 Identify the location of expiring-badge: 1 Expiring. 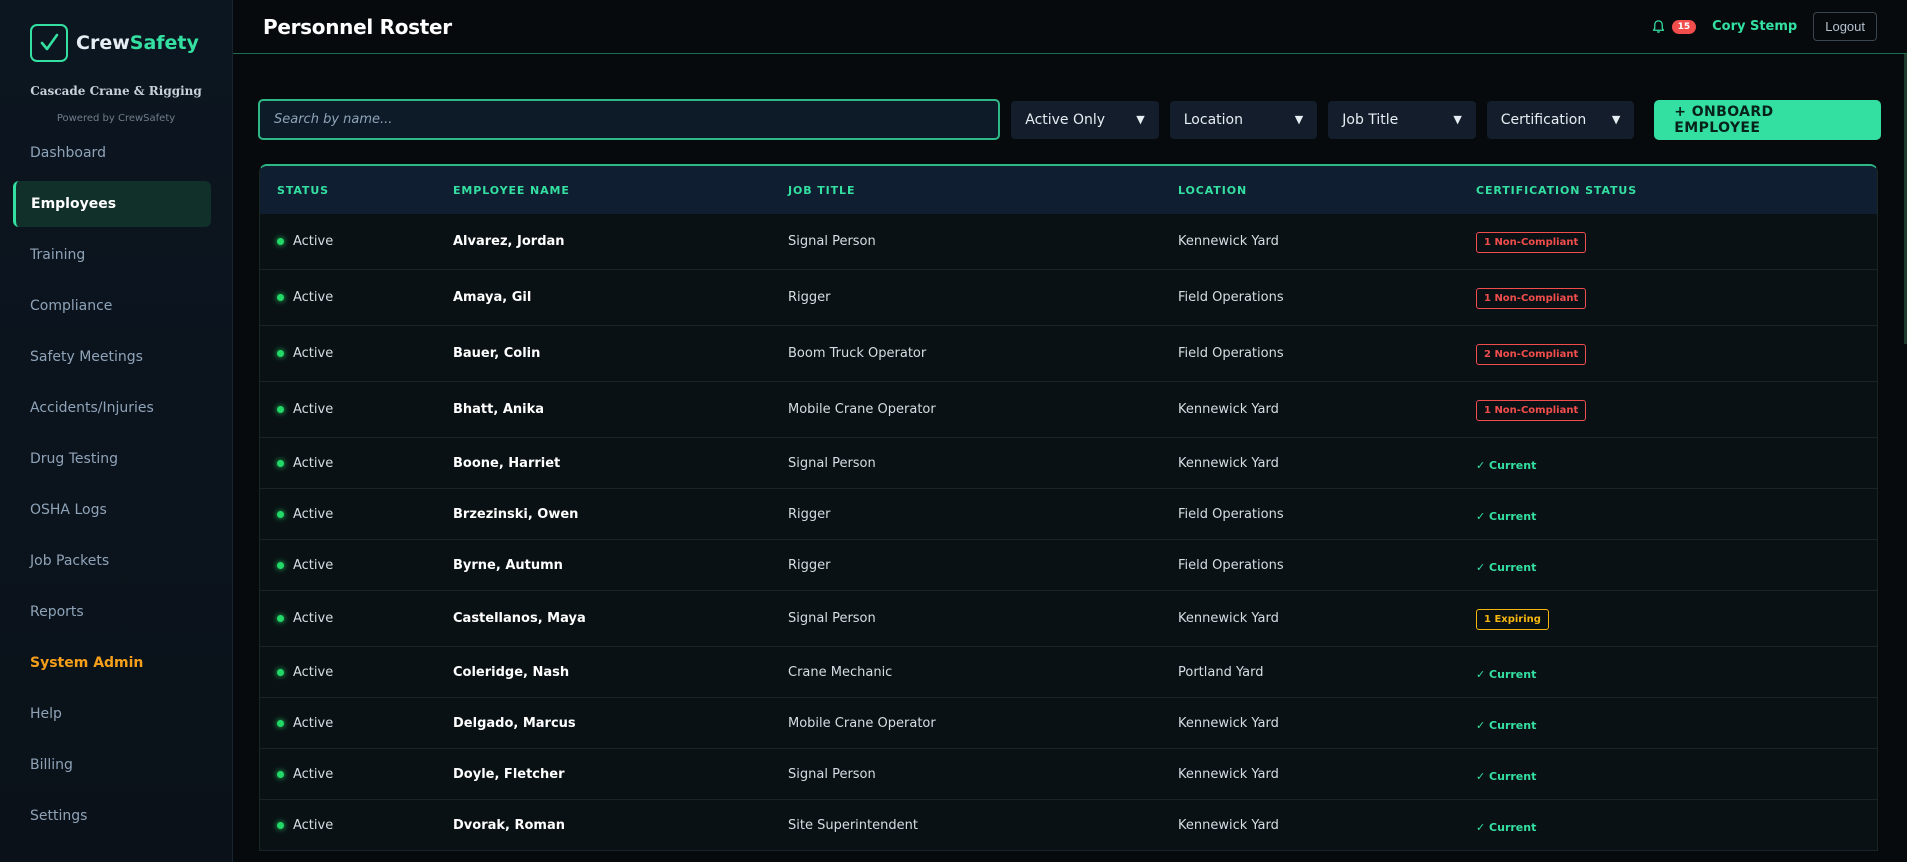
(1512, 619).